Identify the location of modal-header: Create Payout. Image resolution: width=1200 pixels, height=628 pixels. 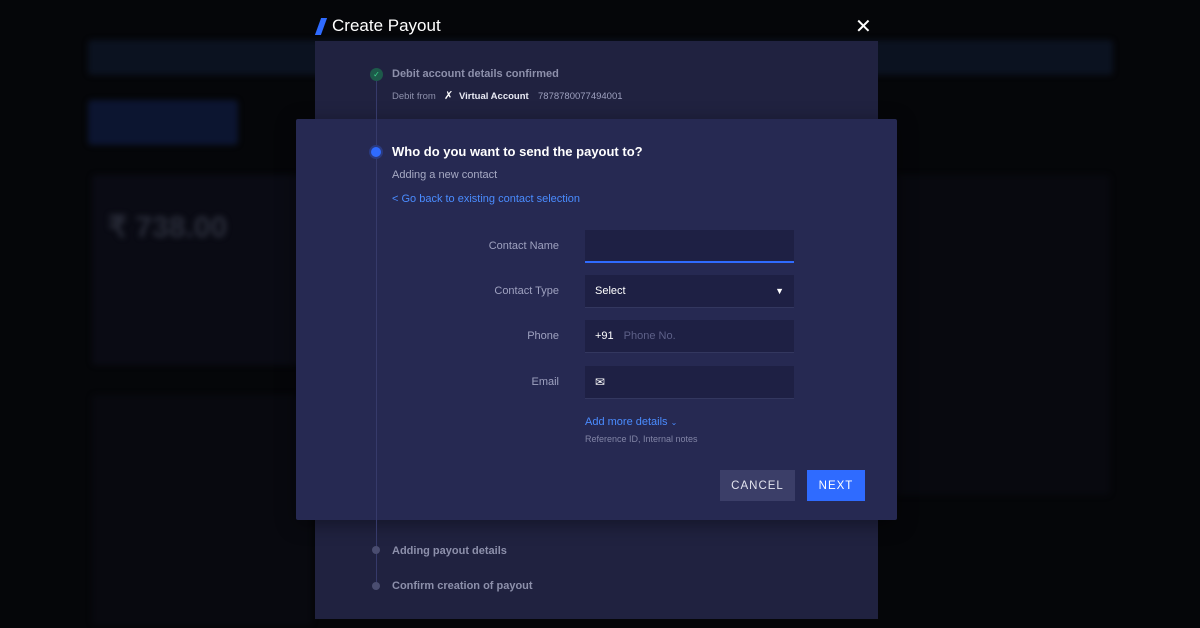
(377, 26).